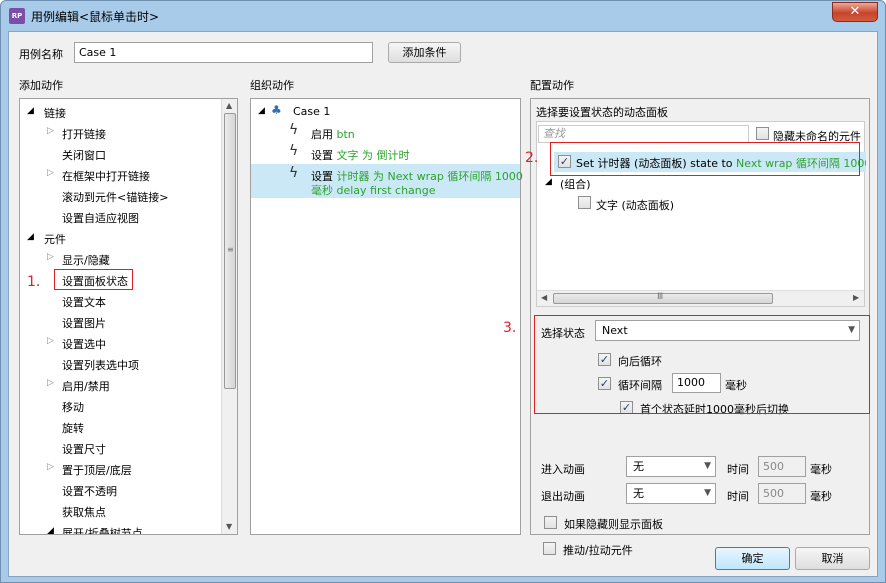 The width and height of the screenshot is (886, 583). I want to click on exit-anim-label: 退出动画, so click(563, 496).